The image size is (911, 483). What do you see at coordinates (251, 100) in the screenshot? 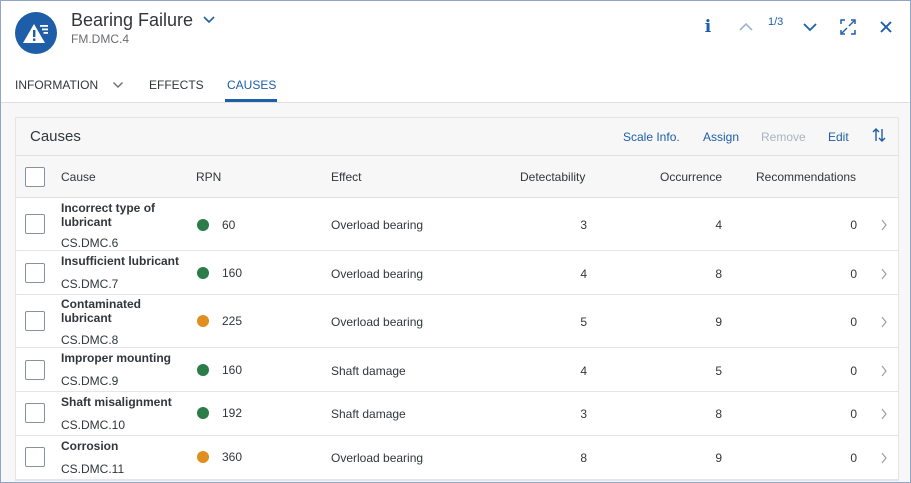
I see `tab-selected-indicator` at bounding box center [251, 100].